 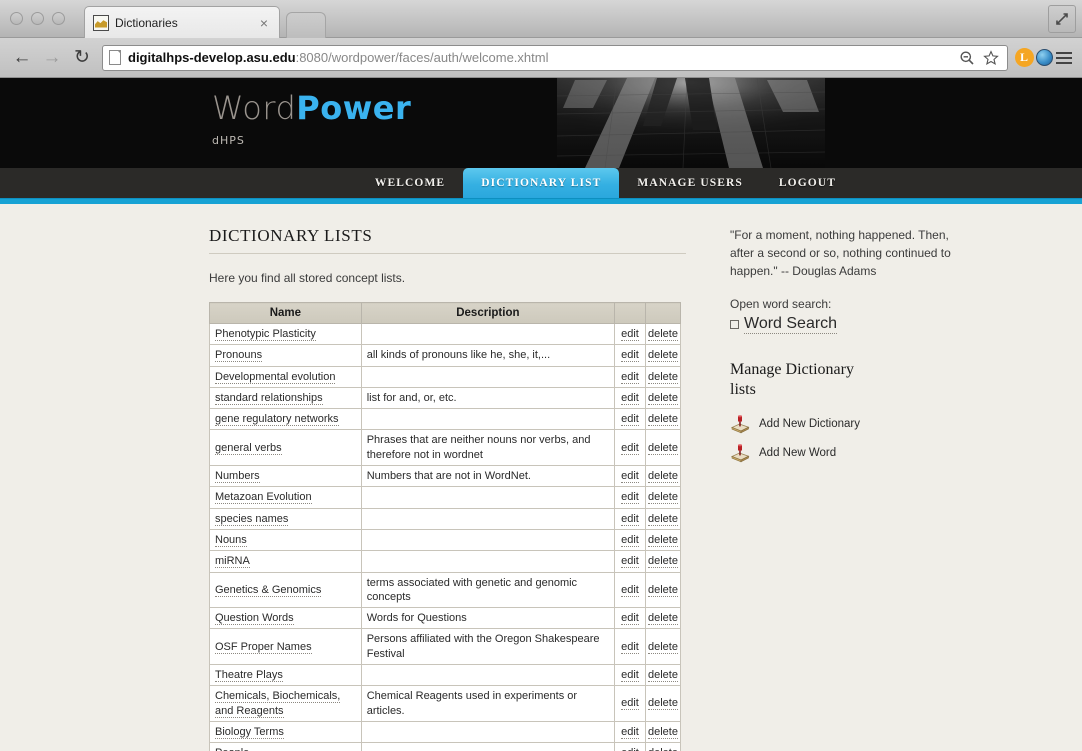 I want to click on cell-name: Theatre Plays, so click(x=285, y=675).